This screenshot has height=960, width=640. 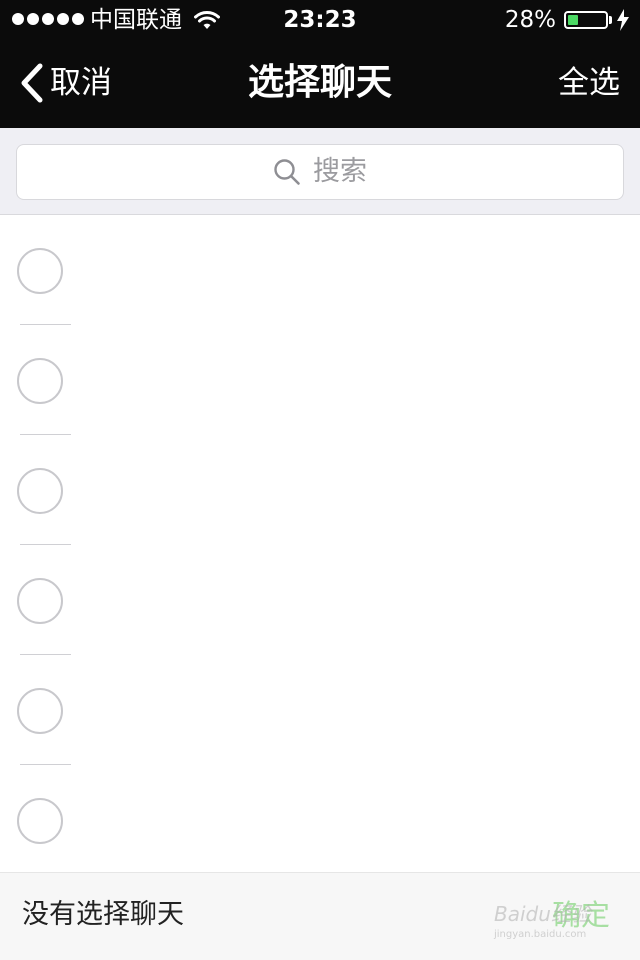 I want to click on navigation-bar: 取消 选择聊天 全选, so click(x=320, y=84).